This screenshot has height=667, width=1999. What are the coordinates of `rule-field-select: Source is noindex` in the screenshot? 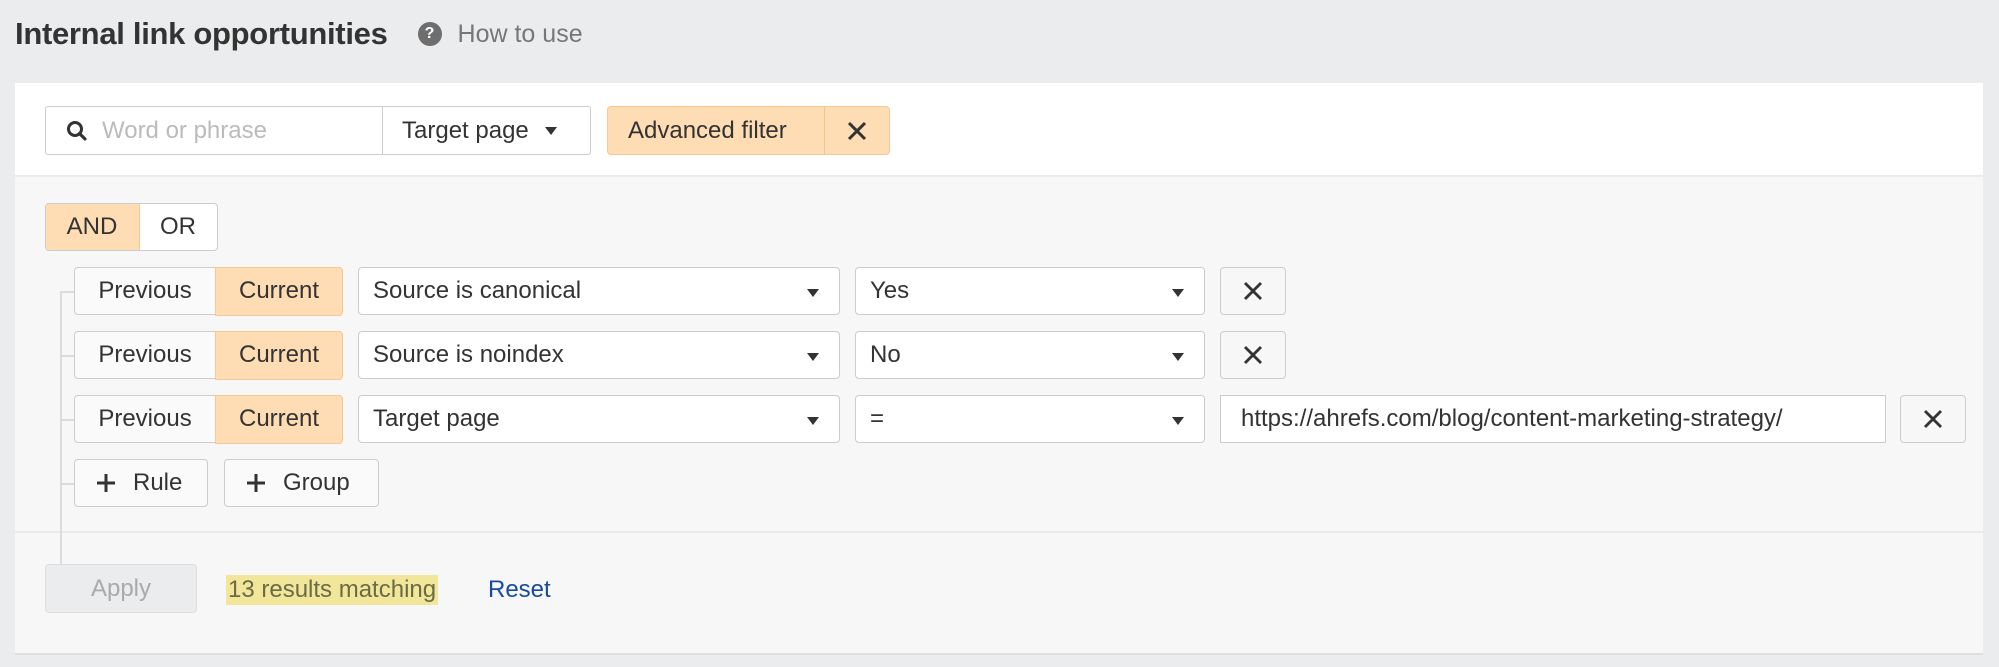 It's located at (599, 355).